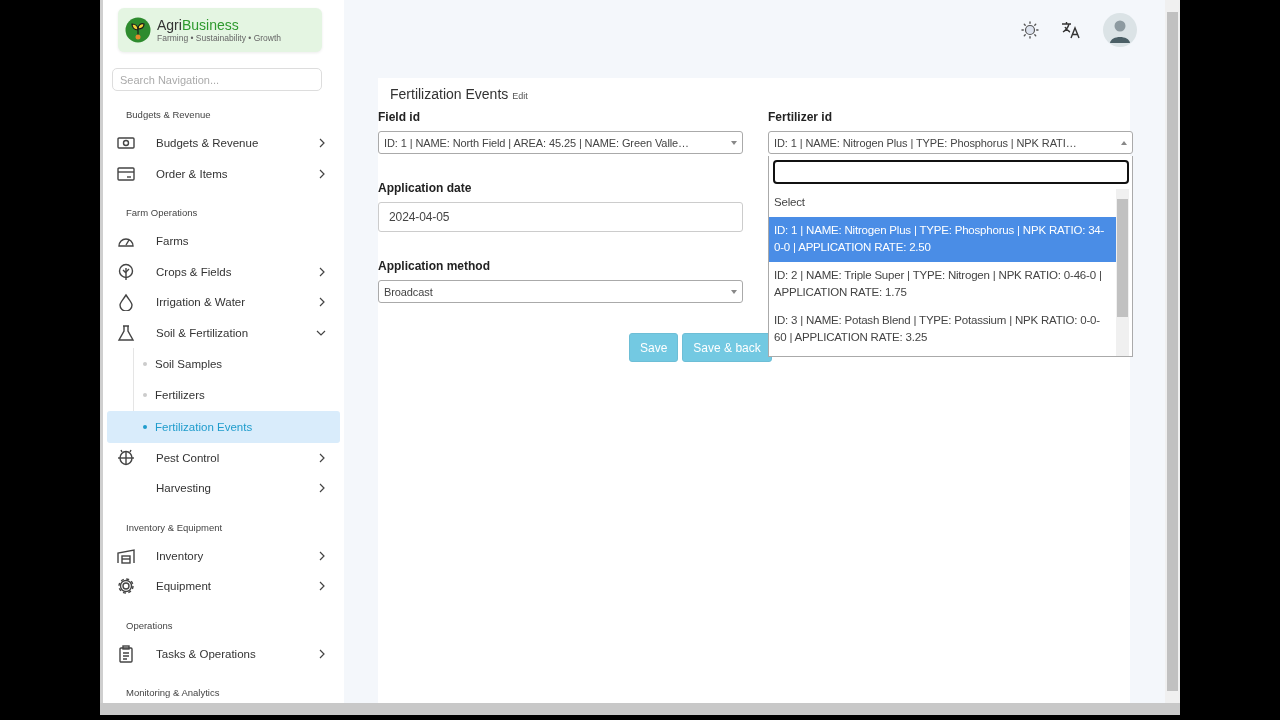 The width and height of the screenshot is (1280, 720). Describe the element at coordinates (237, 143) in the screenshot. I see `nav-item: Budgets & Revenue` at that location.